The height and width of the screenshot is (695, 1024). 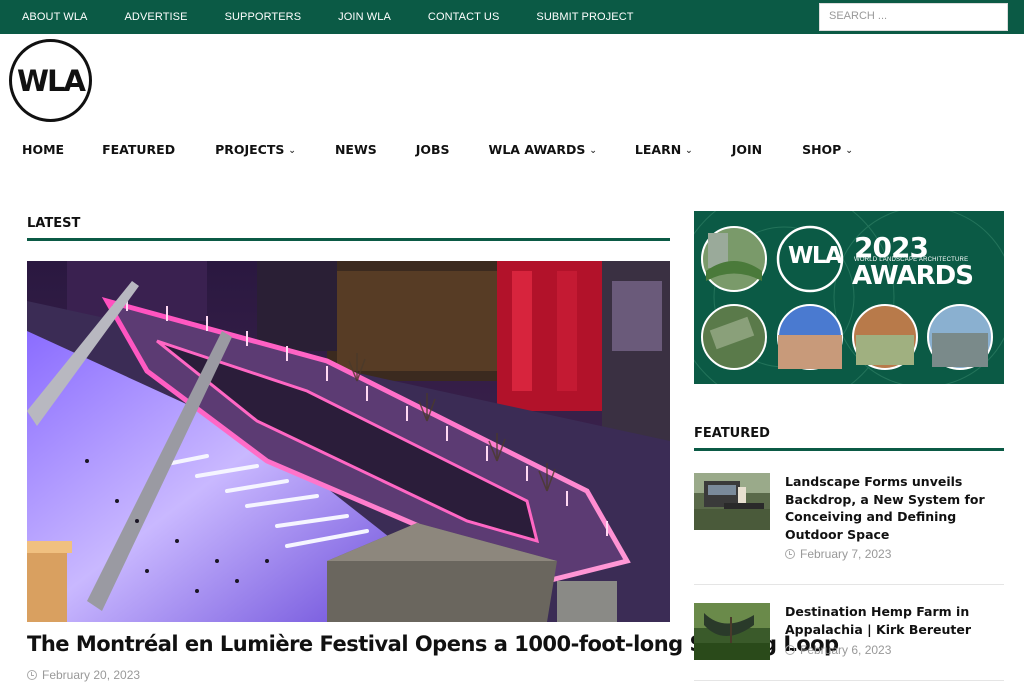 I want to click on nav-item-shop: SHOP ⌄, so click(x=827, y=149).